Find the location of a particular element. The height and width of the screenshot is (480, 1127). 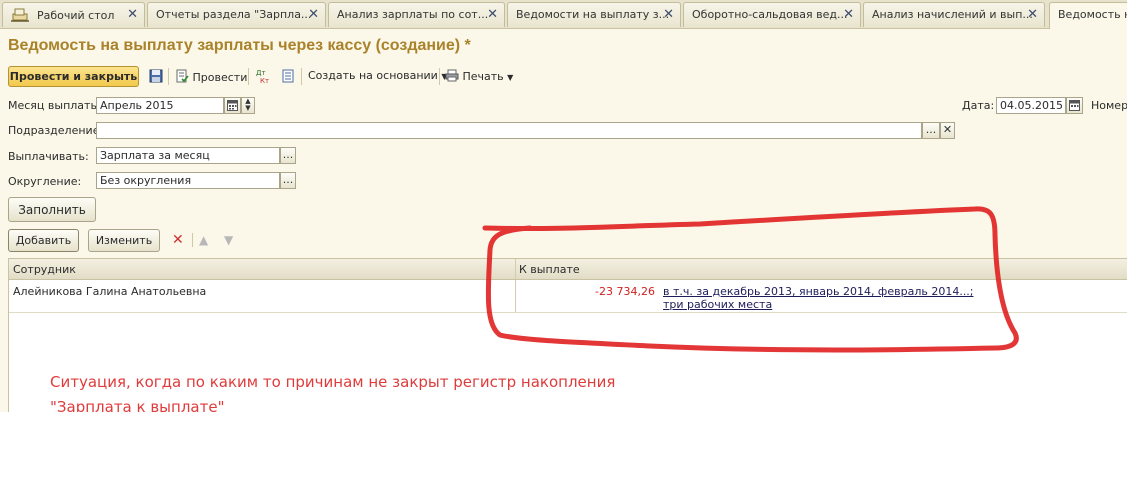

payment-month-field: Апрель 2015 is located at coordinates (160, 105).